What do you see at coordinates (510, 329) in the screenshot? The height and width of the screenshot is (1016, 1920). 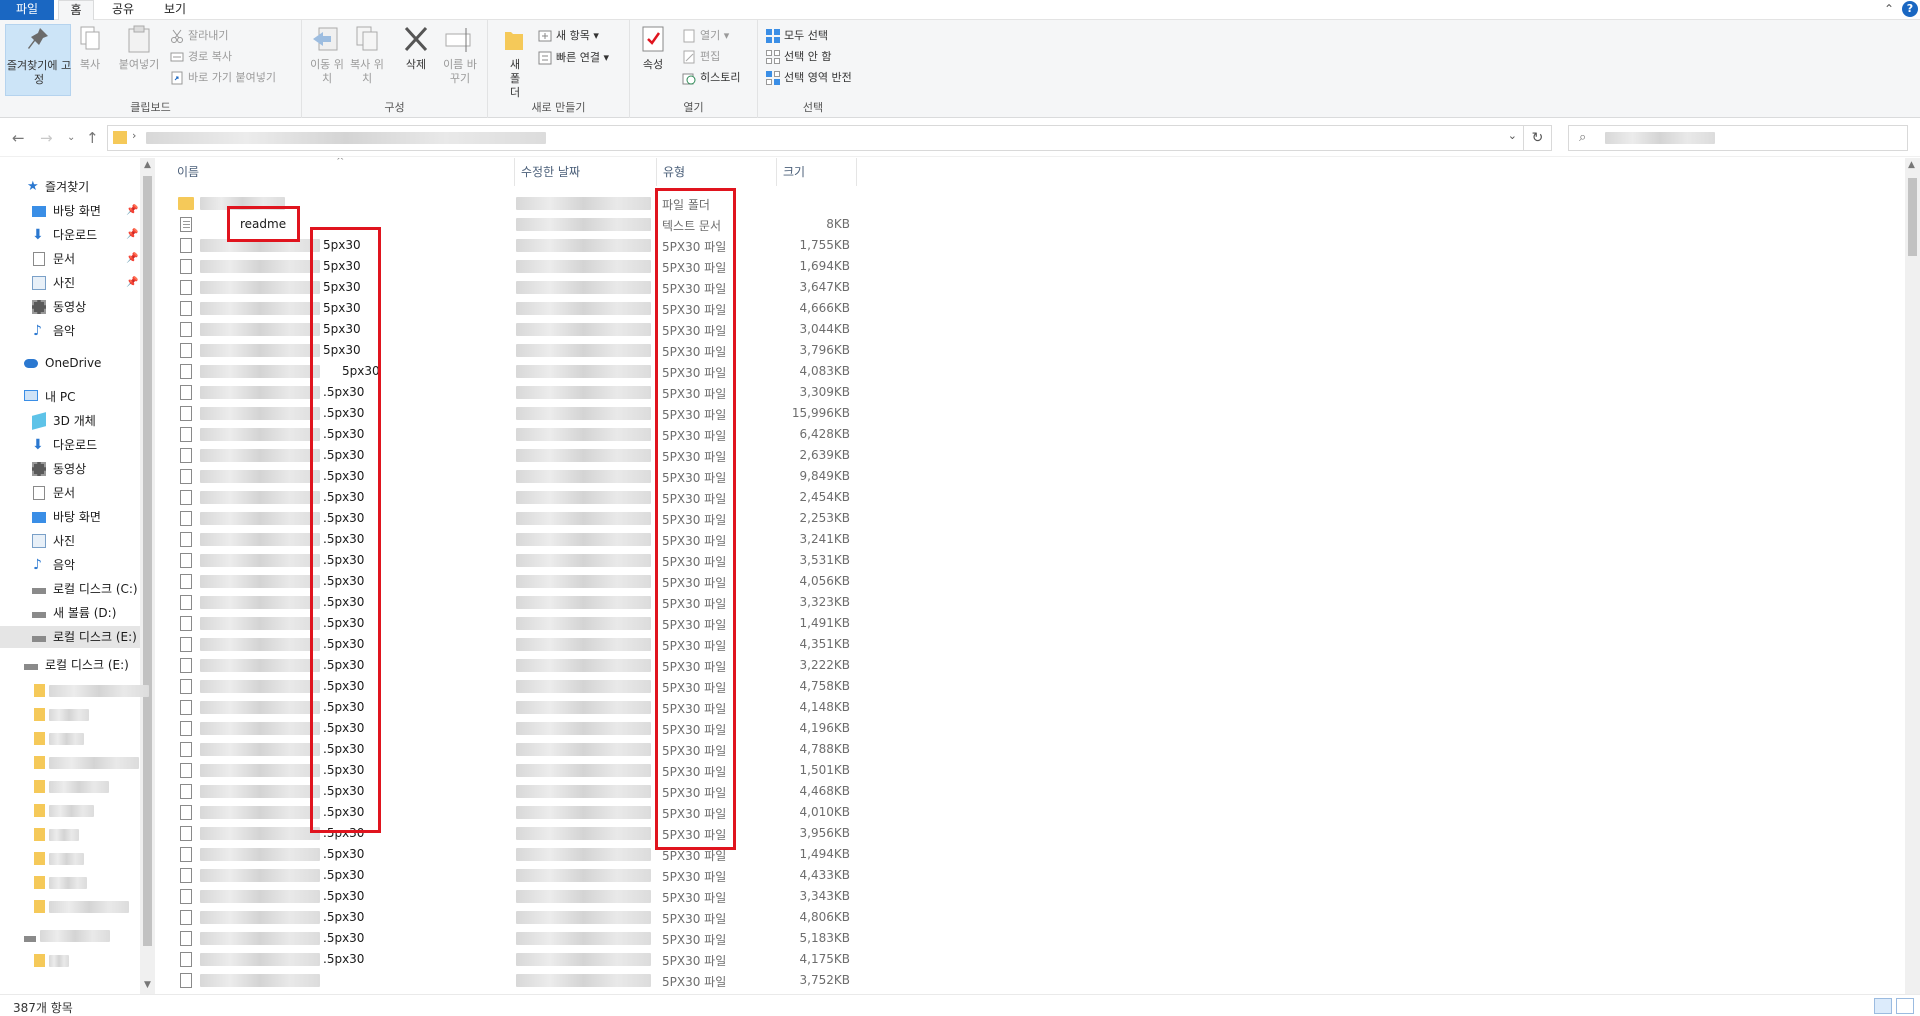 I see `file-row: 5px30 5PX30 파일 3,044KB` at bounding box center [510, 329].